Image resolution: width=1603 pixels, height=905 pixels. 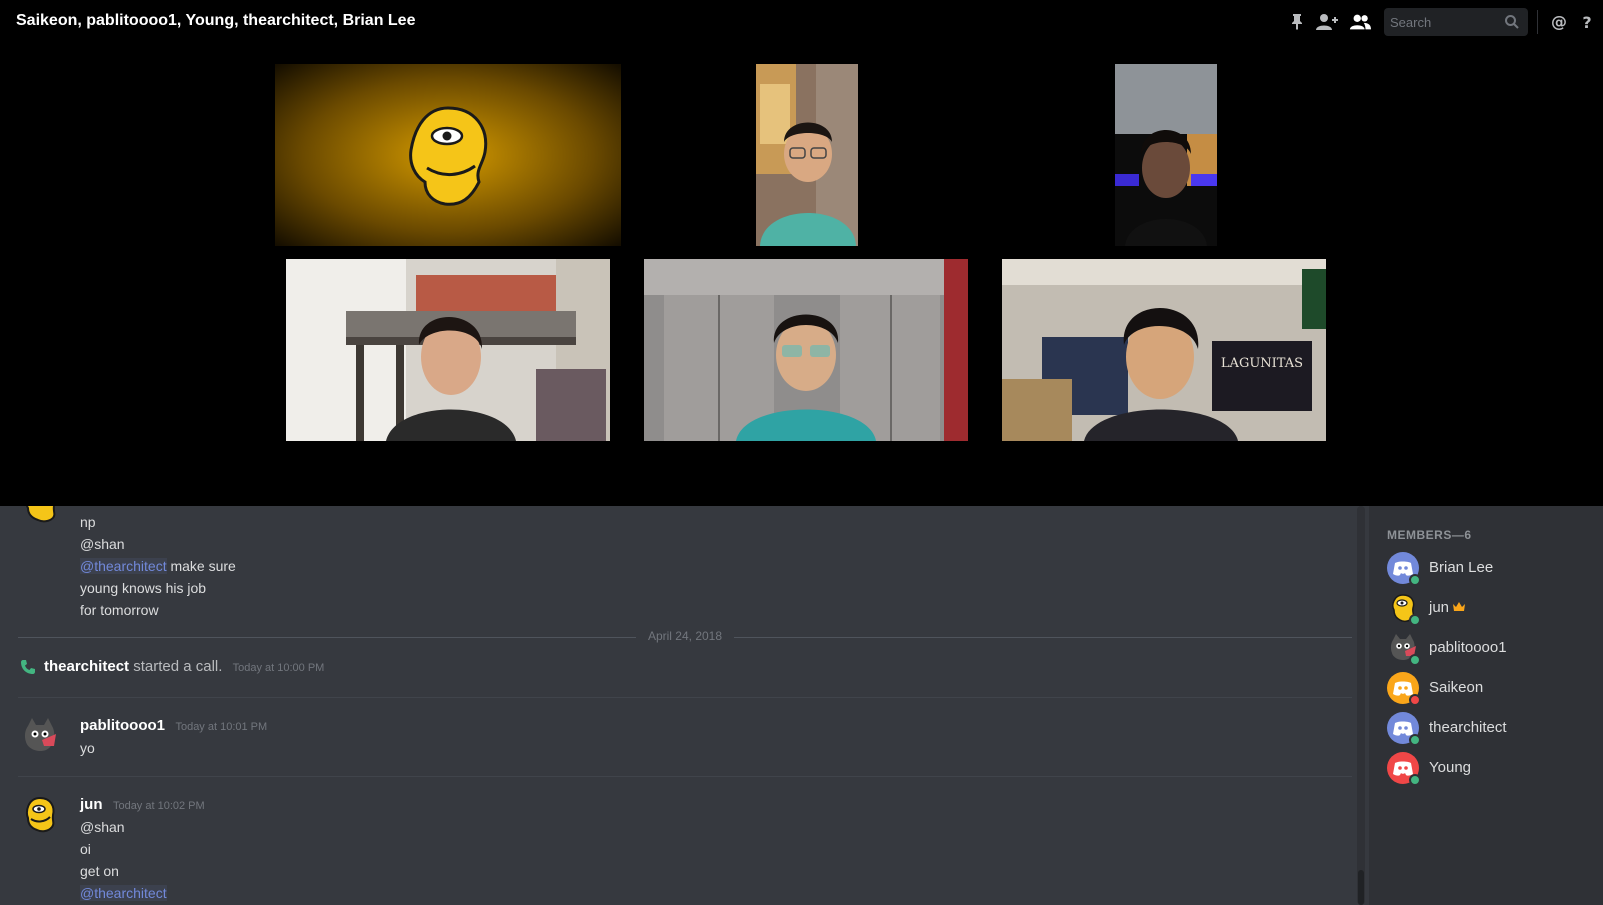 I want to click on member-item-pablitoooo1: pablitoooo1, so click(x=1486, y=648).